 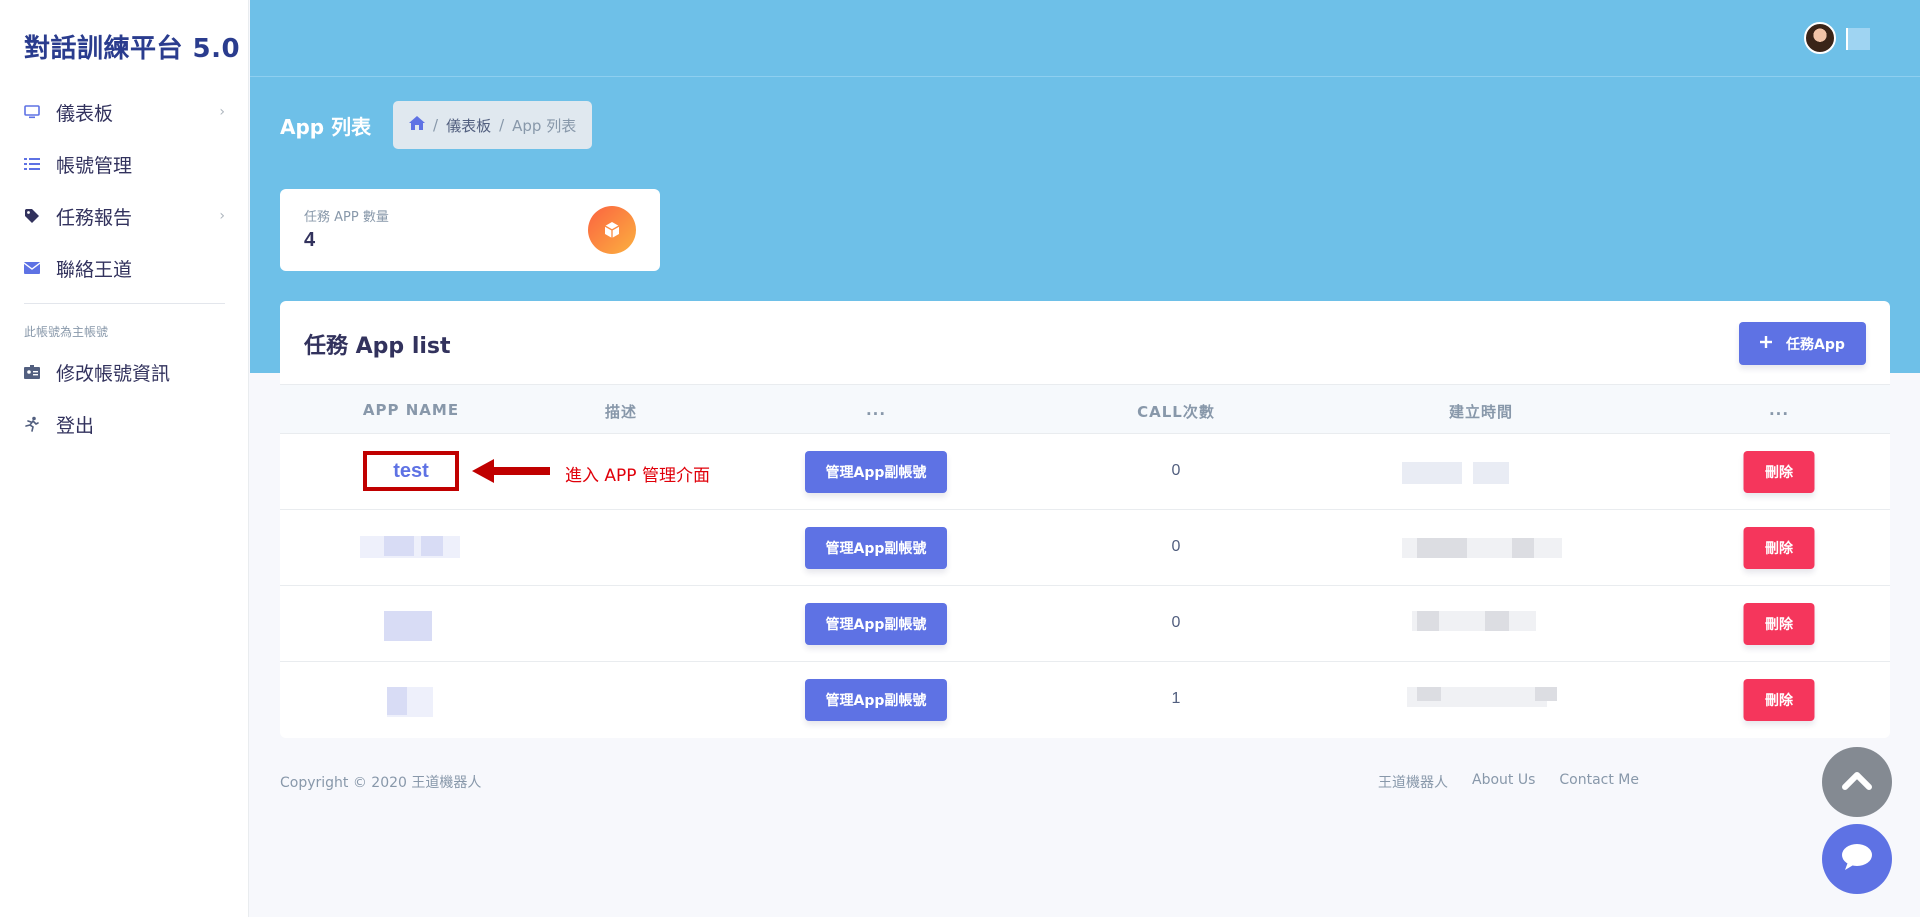 I want to click on table-row: test 進入 APP 管理介面 管理App副帳號 0 刪除, so click(x=1085, y=472).